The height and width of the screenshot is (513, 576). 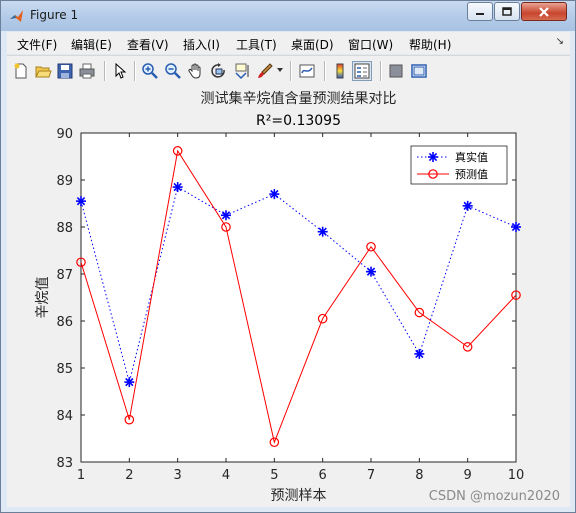 I want to click on x-tick-label: 5, so click(x=274, y=475).